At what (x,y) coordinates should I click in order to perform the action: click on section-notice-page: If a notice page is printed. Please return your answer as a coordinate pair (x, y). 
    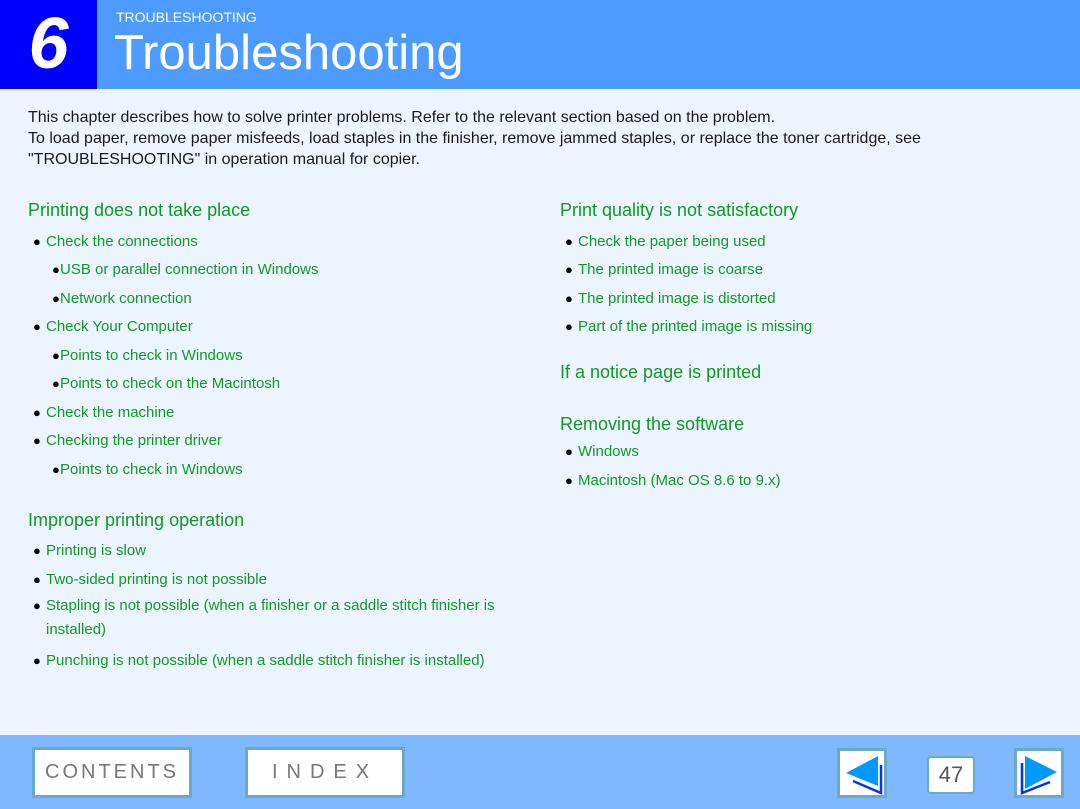
    Looking at the image, I should click on (810, 372).